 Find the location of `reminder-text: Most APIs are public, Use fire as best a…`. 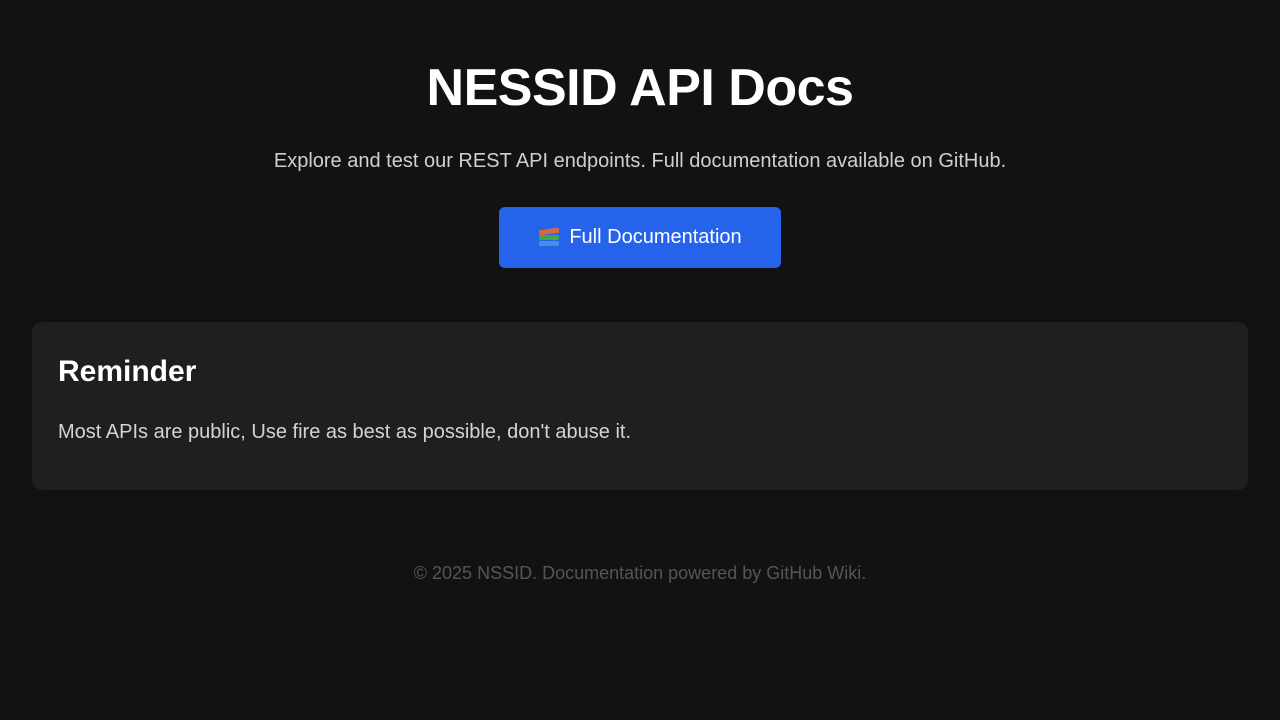

reminder-text: Most APIs are public, Use fire as best a… is located at coordinates (344, 432).